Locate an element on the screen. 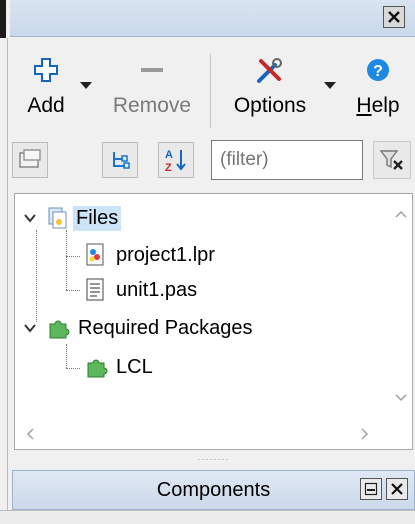  tree-item-unit-file: unit1.pas is located at coordinates (142, 290).